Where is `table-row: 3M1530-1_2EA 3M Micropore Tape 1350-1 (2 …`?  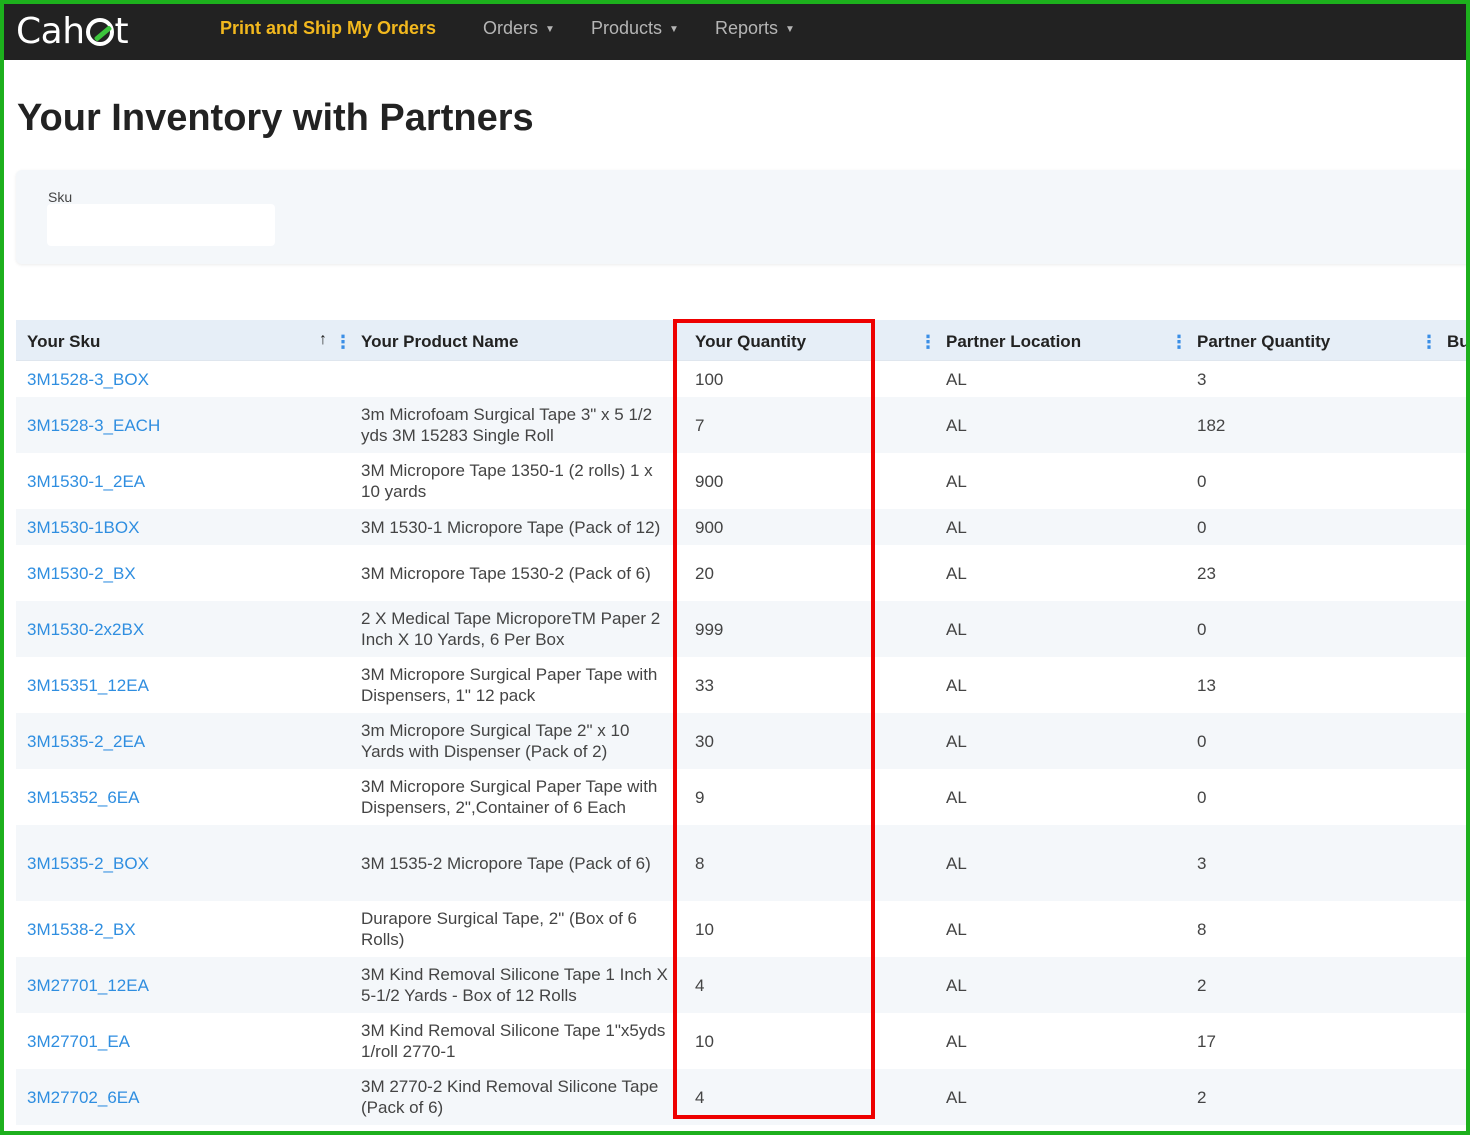
table-row: 3M1530-1_2EA 3M Micropore Tape 1350-1 (2 … is located at coordinates (741, 481).